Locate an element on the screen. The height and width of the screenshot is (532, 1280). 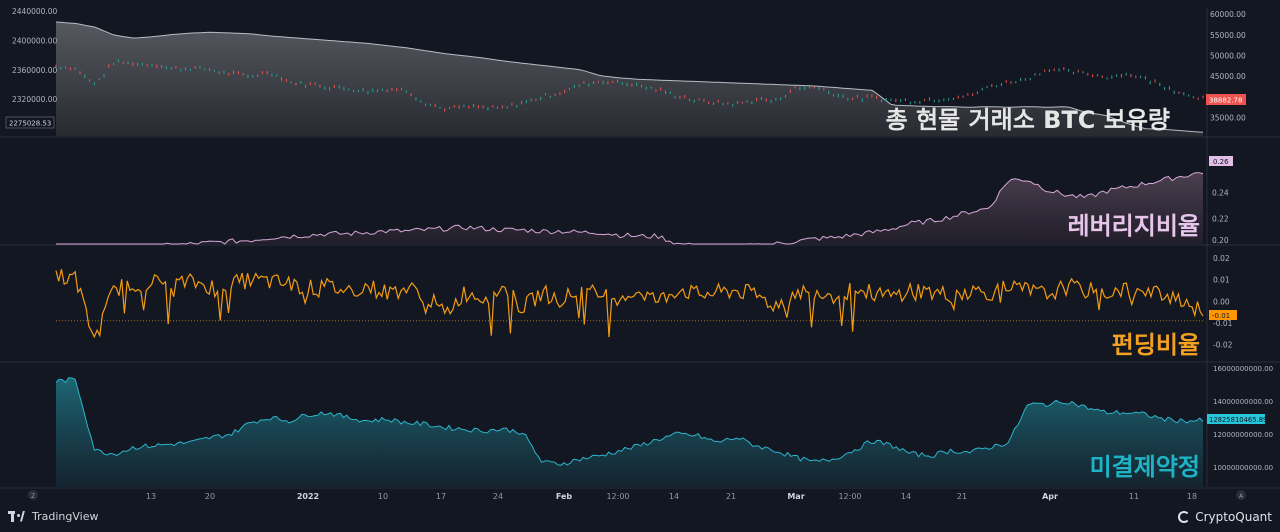
open-interest-tick-label: 14000000000.00 is located at coordinates (1243, 402).